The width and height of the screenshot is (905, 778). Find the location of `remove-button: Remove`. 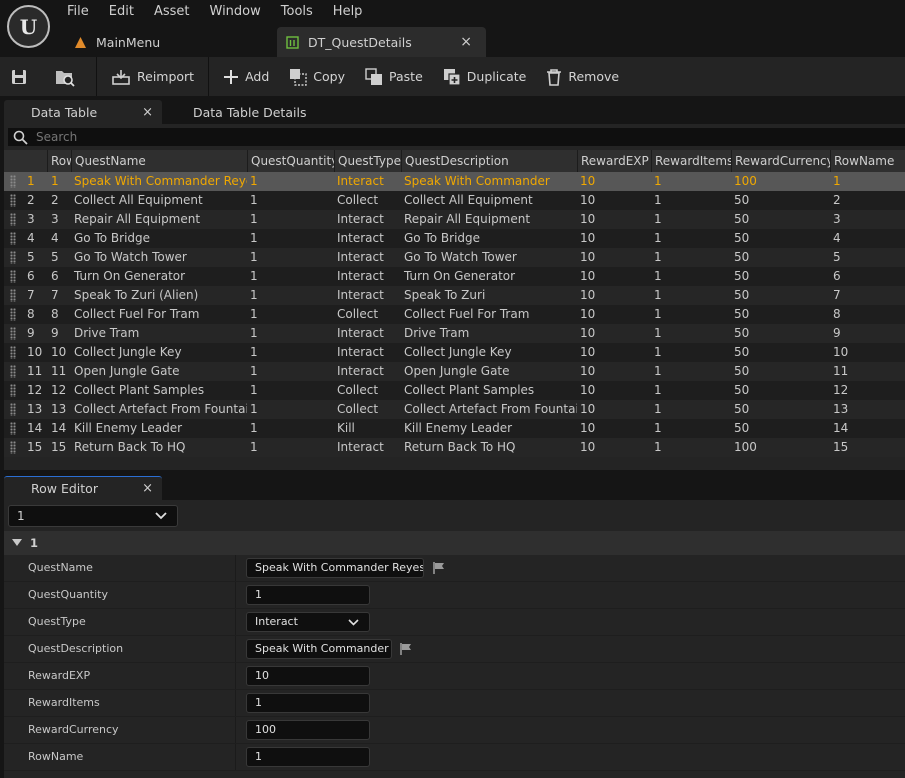

remove-button: Remove is located at coordinates (582, 76).